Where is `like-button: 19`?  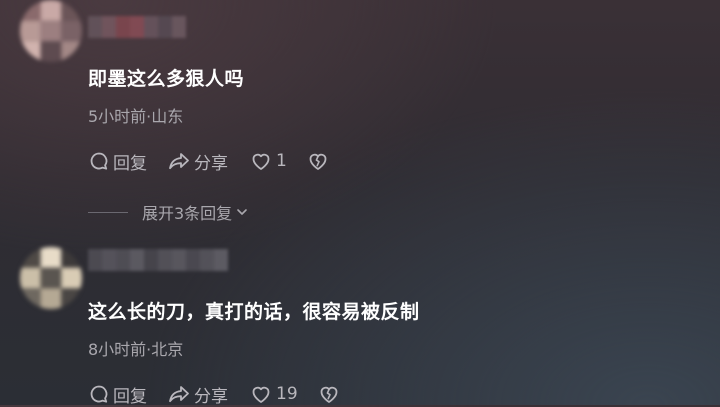 like-button: 19 is located at coordinates (274, 394).